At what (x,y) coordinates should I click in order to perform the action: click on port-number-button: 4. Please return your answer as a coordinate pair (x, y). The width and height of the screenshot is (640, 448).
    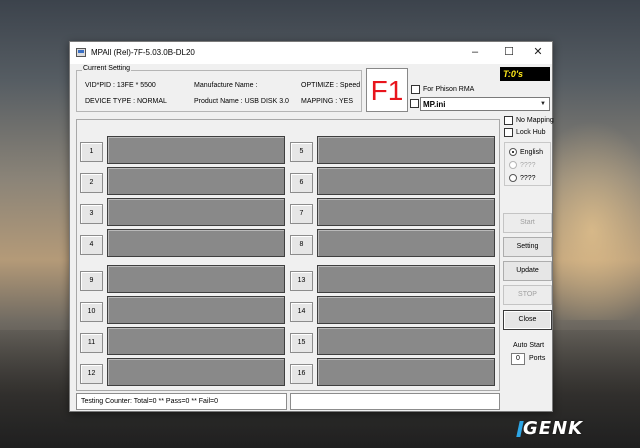
    Looking at the image, I should click on (91, 245).